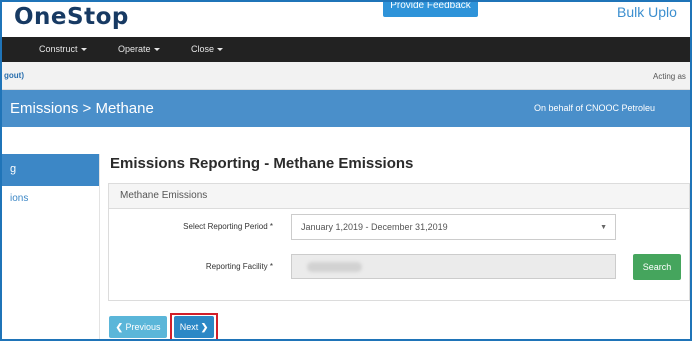  What do you see at coordinates (58, 49) in the screenshot?
I see `nav-construct-label: Construct` at bounding box center [58, 49].